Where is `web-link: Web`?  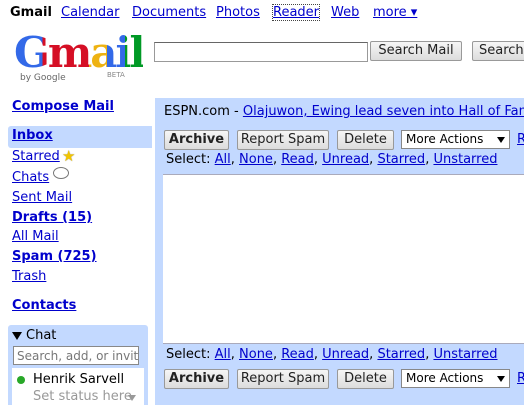 web-link: Web is located at coordinates (345, 12).